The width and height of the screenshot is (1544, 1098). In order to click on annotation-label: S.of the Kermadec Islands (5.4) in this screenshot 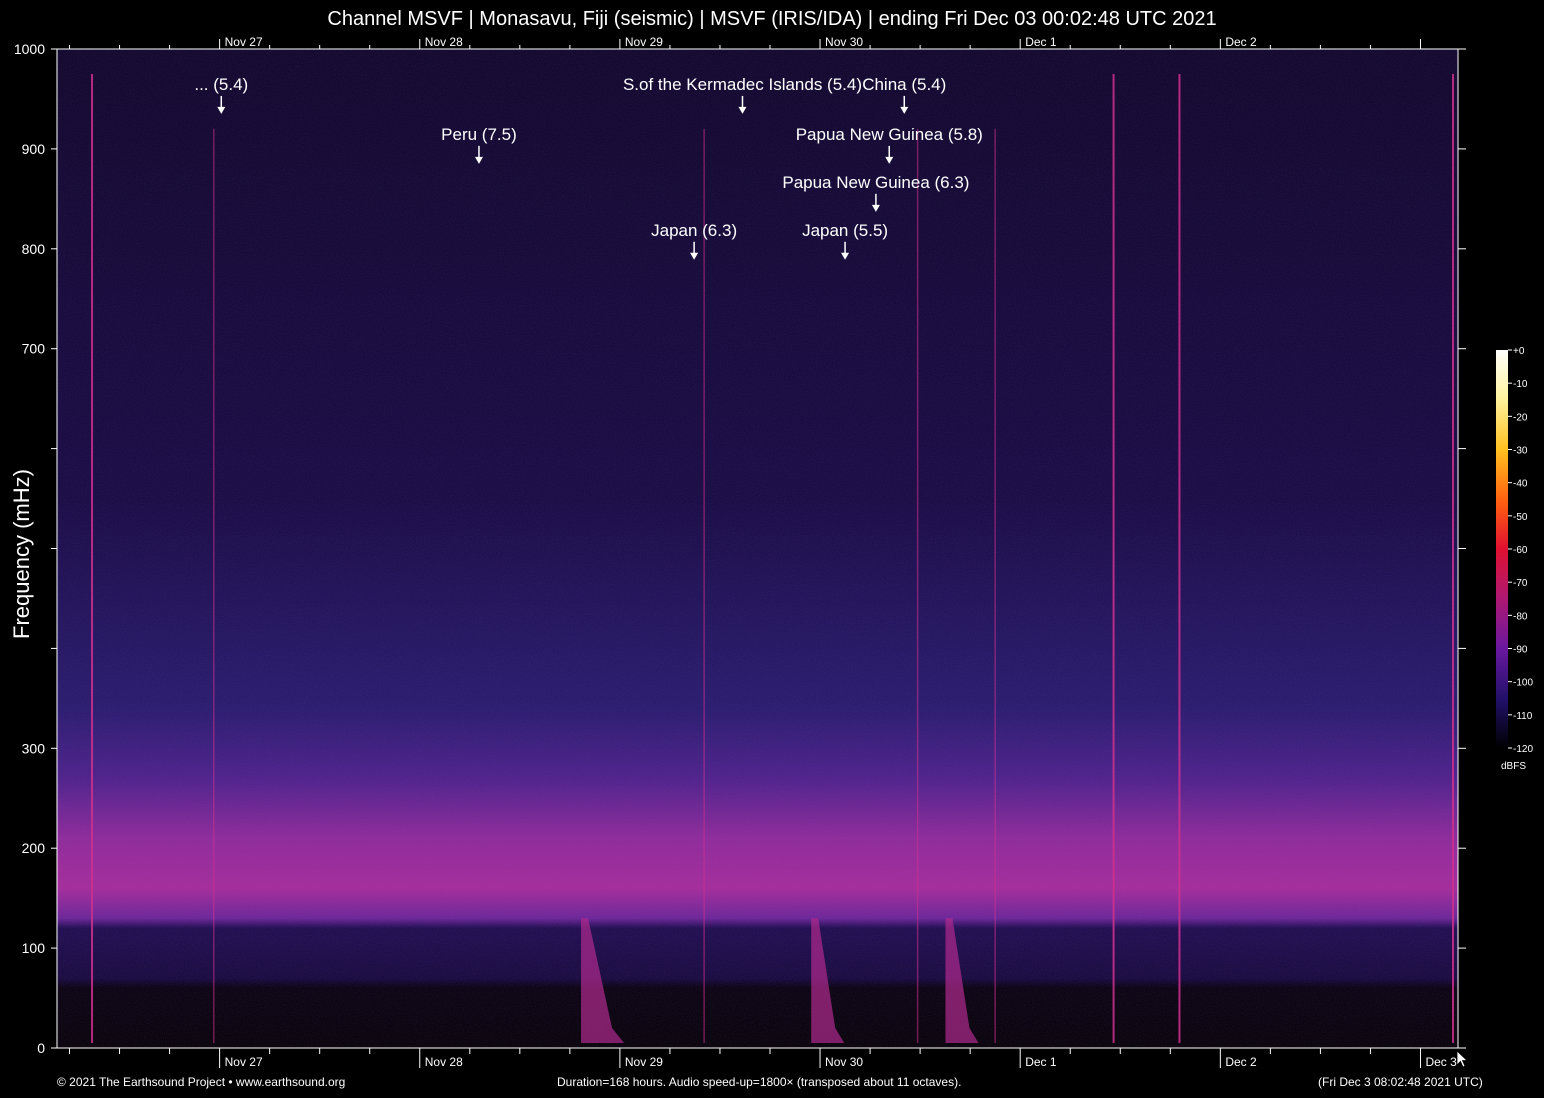, I will do `click(742, 84)`.